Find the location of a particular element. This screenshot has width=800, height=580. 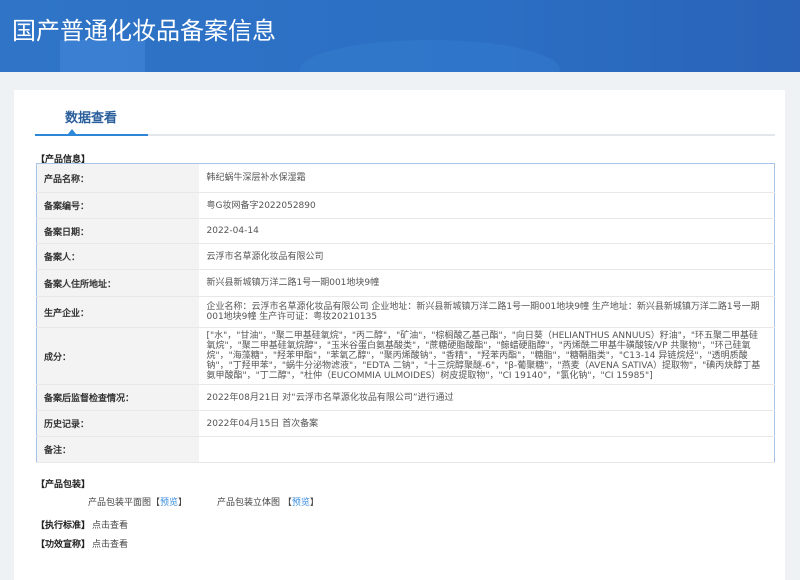

standard-heading: 【执行标准】 is located at coordinates (63, 526).